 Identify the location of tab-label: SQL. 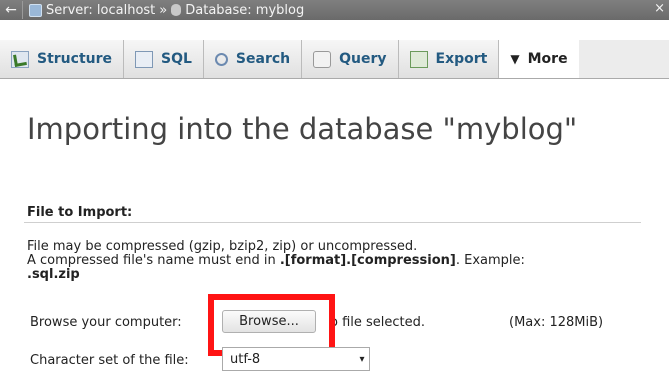
(176, 59).